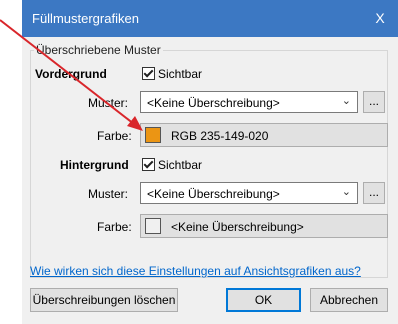 The image size is (398, 324). Describe the element at coordinates (67, 72) in the screenshot. I see `annotation-arrow-line` at that location.